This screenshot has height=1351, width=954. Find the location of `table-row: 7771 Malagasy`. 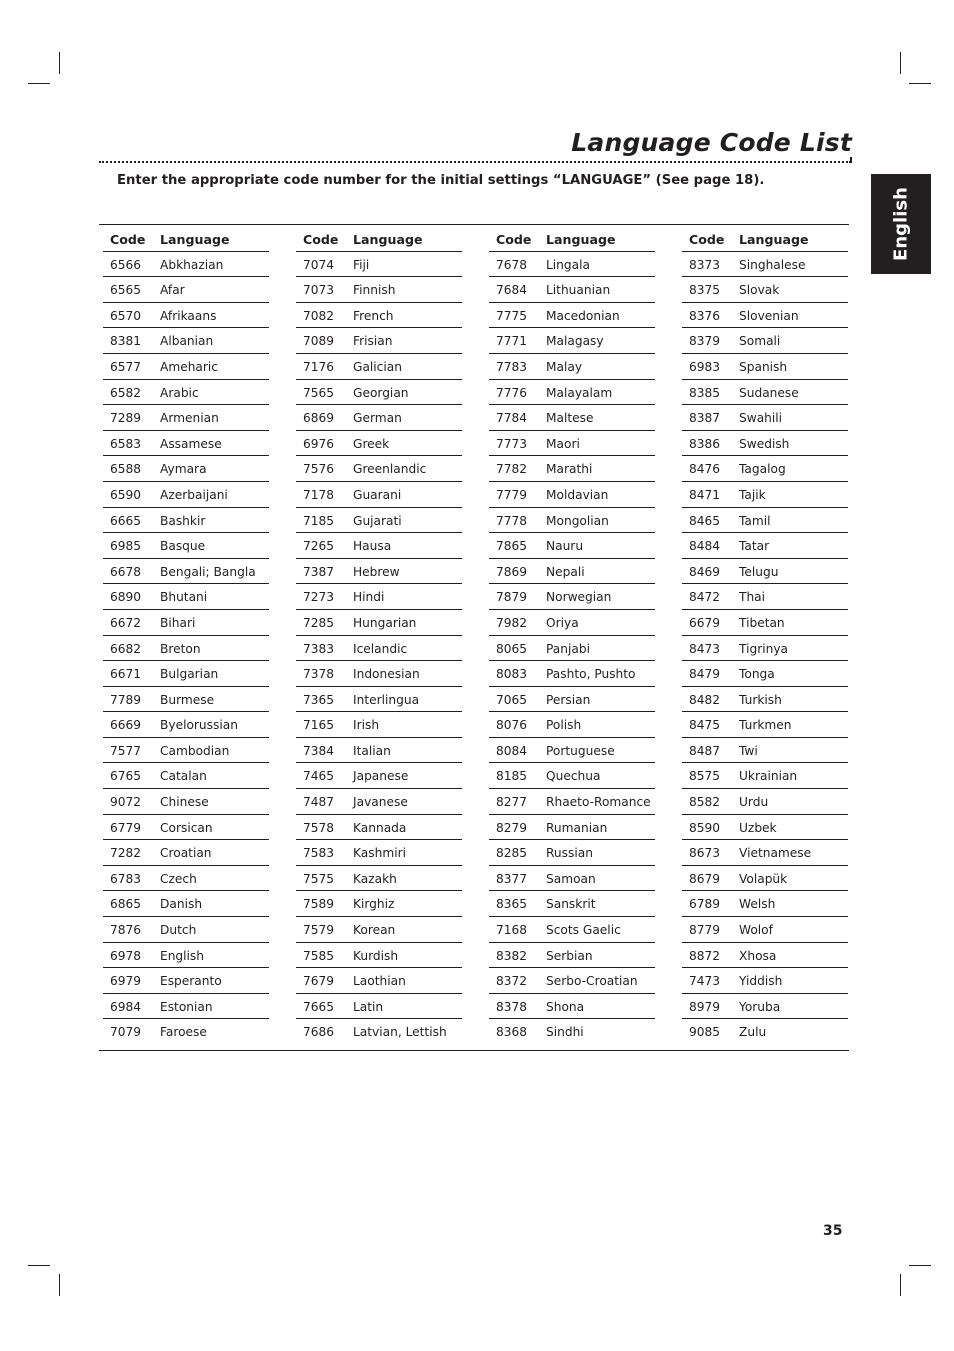

table-row: 7771 Malagasy is located at coordinates (572, 341).